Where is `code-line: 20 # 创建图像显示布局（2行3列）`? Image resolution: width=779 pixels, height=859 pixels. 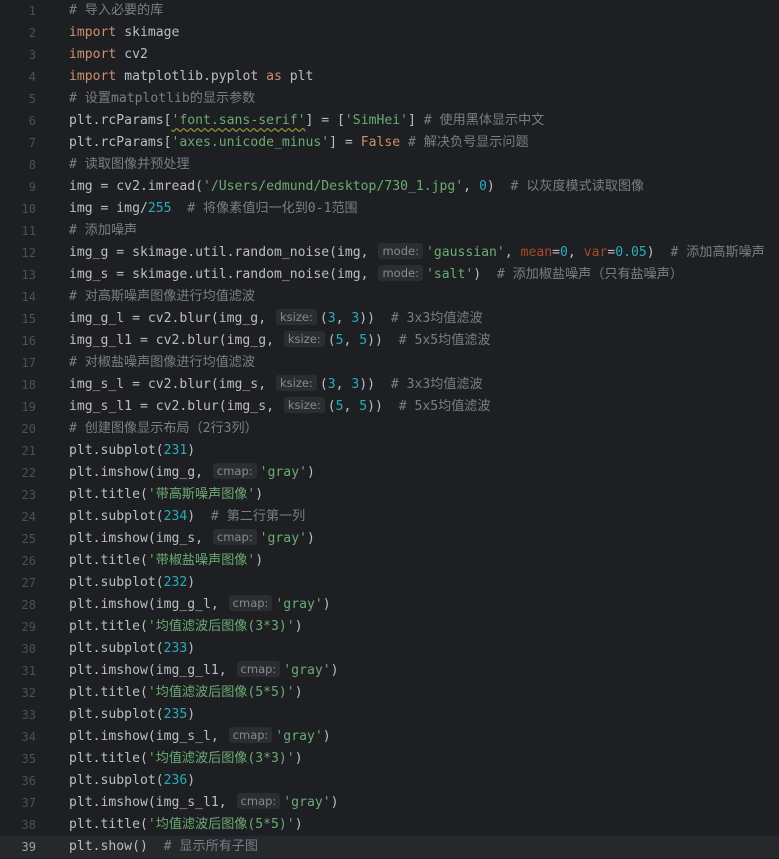
code-line: 20 # 创建图像显示布局（2行3列） is located at coordinates (389, 429).